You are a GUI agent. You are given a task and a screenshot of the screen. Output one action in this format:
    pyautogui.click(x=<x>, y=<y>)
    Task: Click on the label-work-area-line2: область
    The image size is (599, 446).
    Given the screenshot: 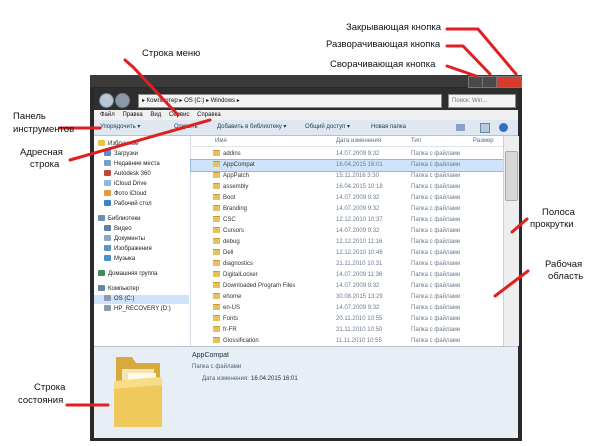 What is the action you would take?
    pyautogui.click(x=566, y=276)
    